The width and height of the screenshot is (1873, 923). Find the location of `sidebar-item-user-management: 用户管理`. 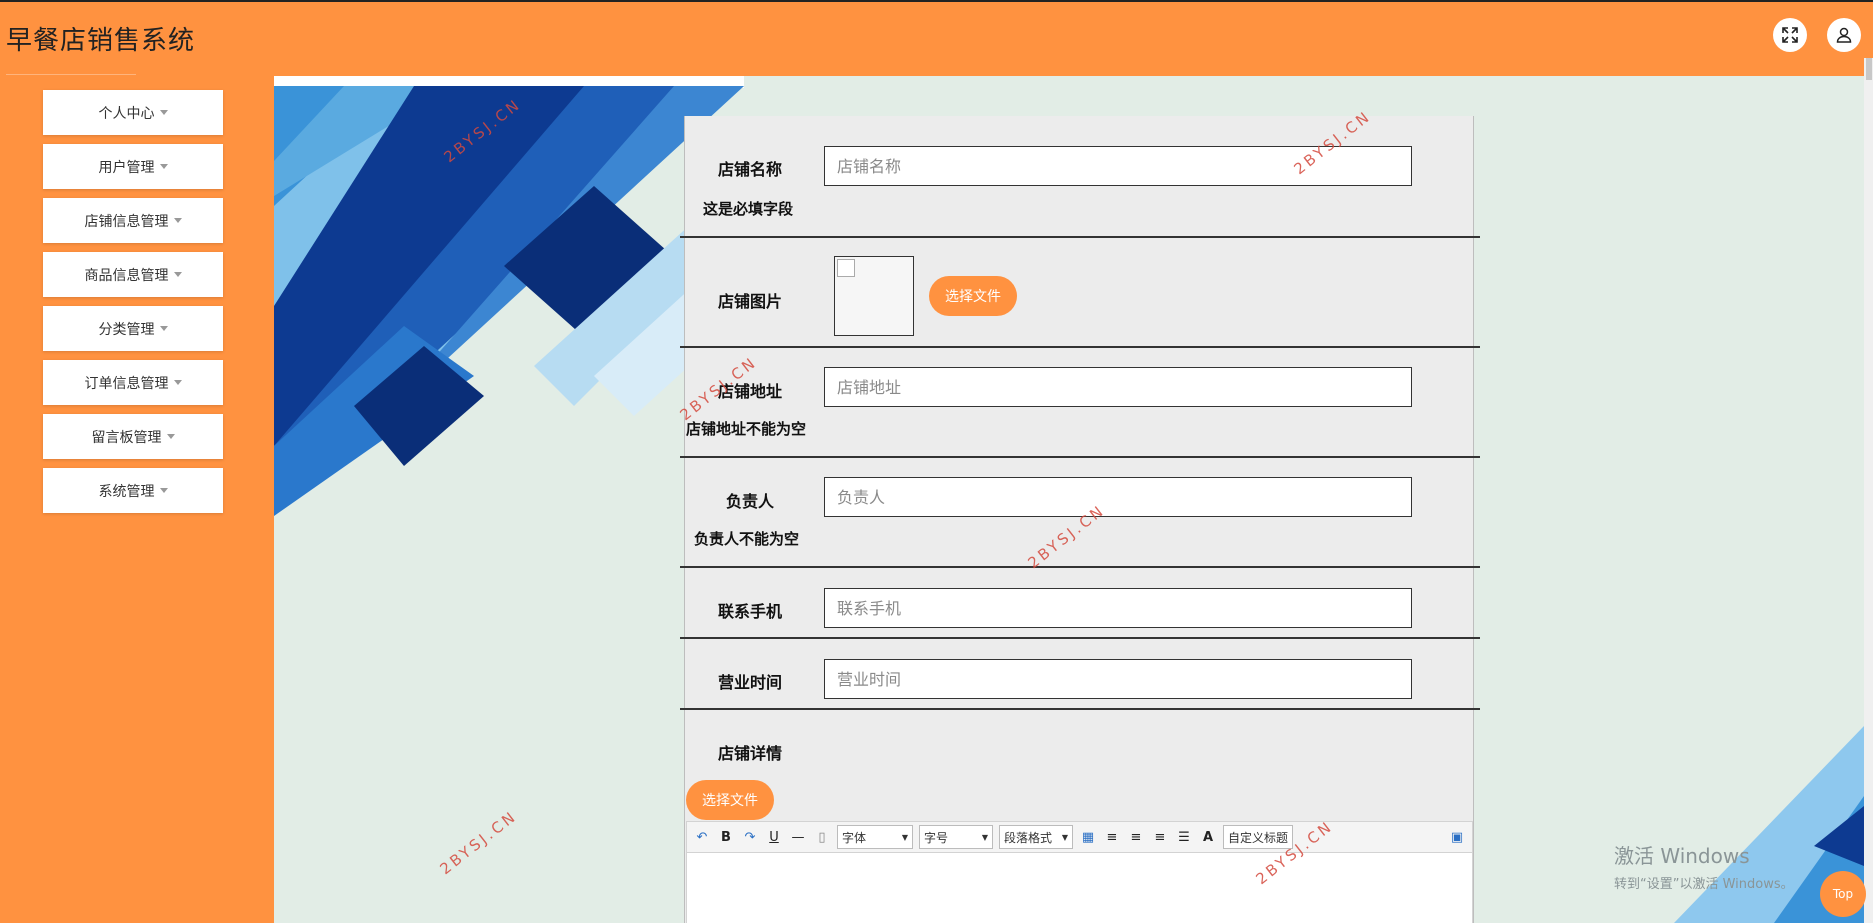

sidebar-item-user-management: 用户管理 is located at coordinates (133, 166).